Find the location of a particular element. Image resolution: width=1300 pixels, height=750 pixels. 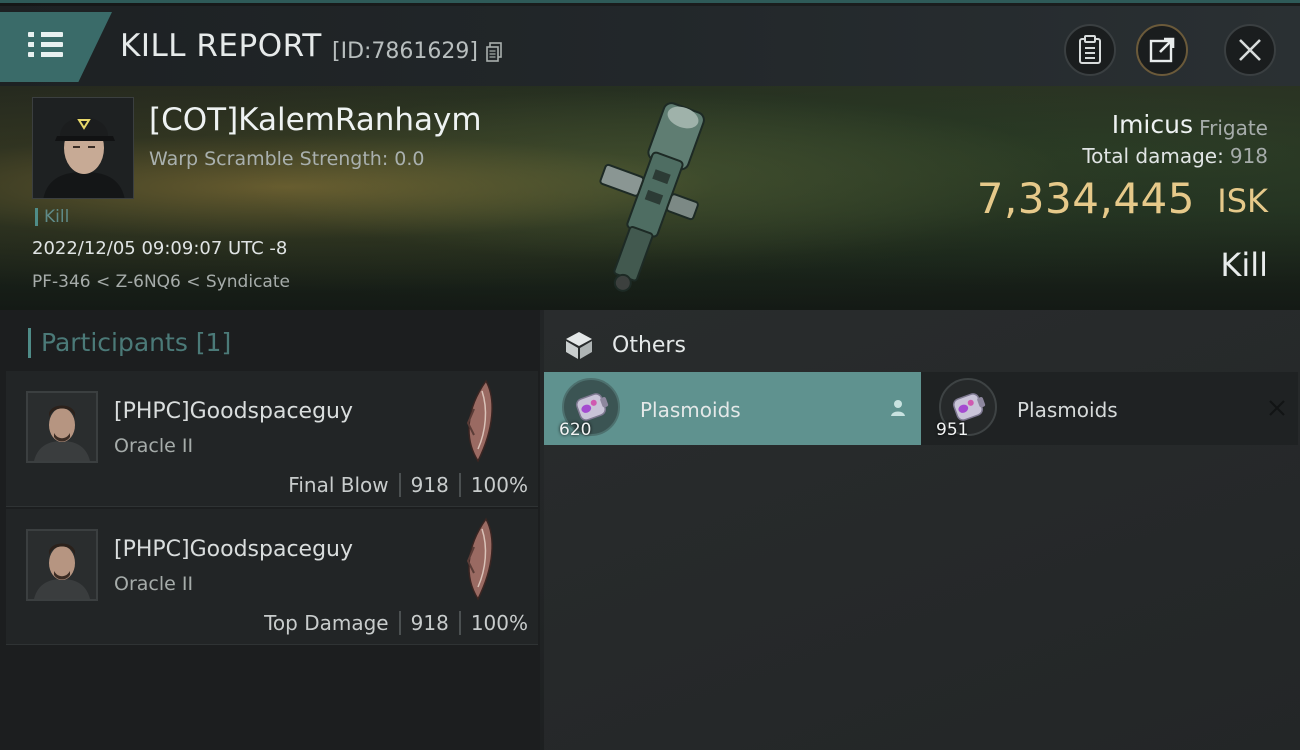

isk-unit: ISK is located at coordinates (1242, 201).